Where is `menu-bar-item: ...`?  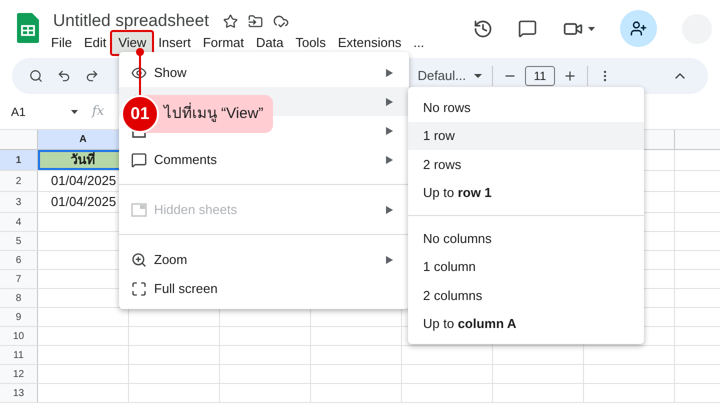 menu-bar-item: ... is located at coordinates (418, 43).